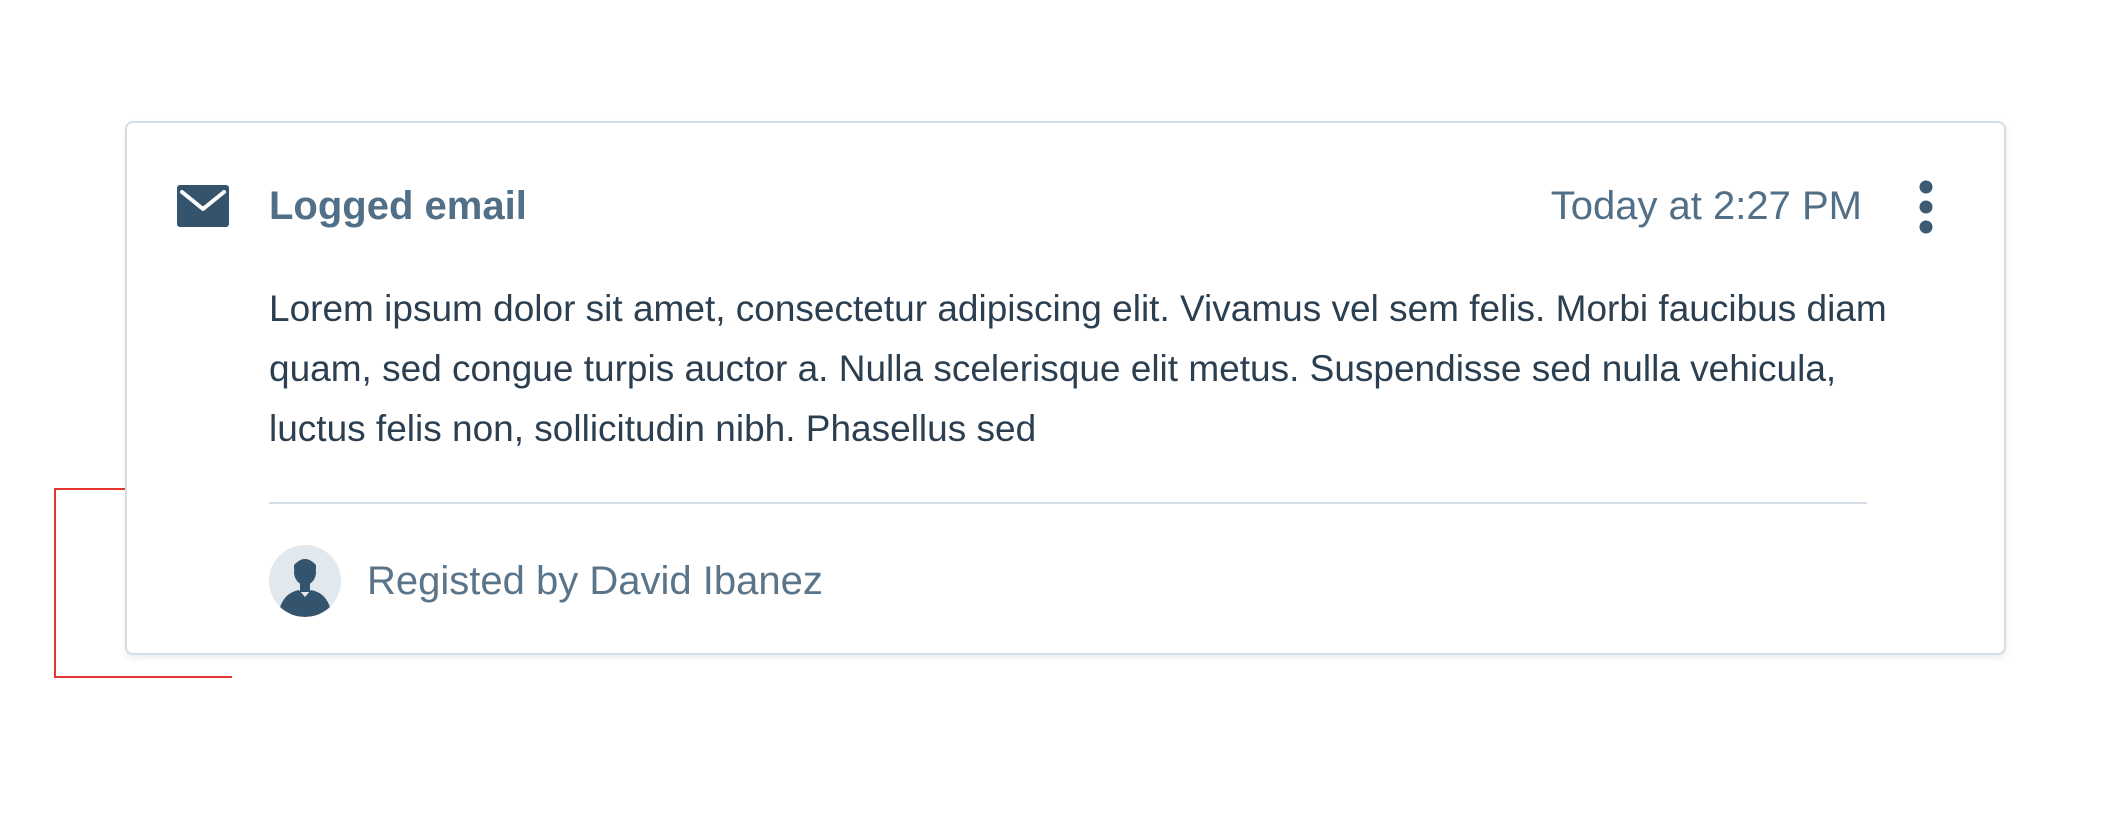 This screenshot has height=816, width=2127. I want to click on envelope-icon, so click(203, 206).